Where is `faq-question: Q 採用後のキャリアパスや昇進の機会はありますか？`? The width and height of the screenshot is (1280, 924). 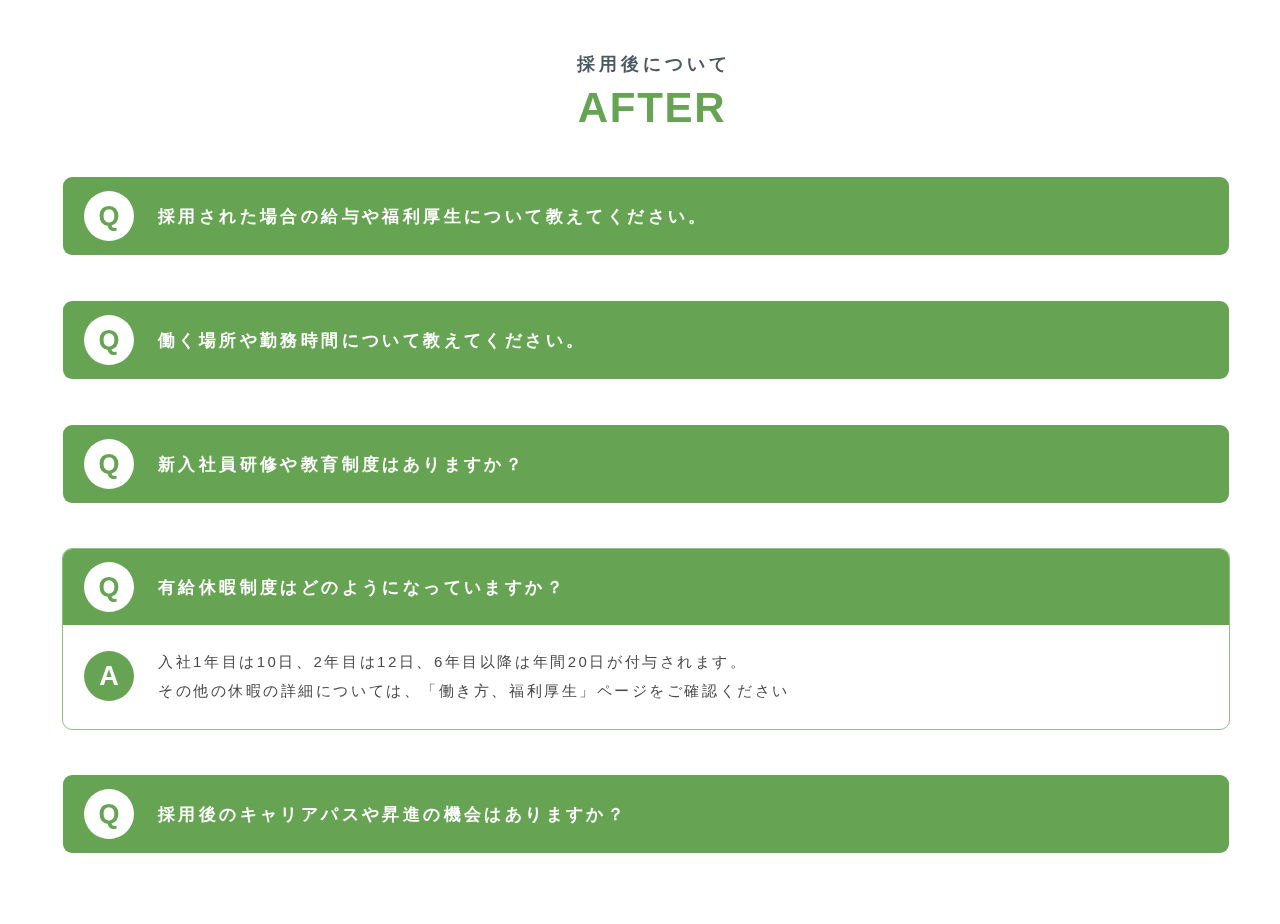 faq-question: Q 採用後のキャリアパスや昇進の機会はありますか？ is located at coordinates (646, 814).